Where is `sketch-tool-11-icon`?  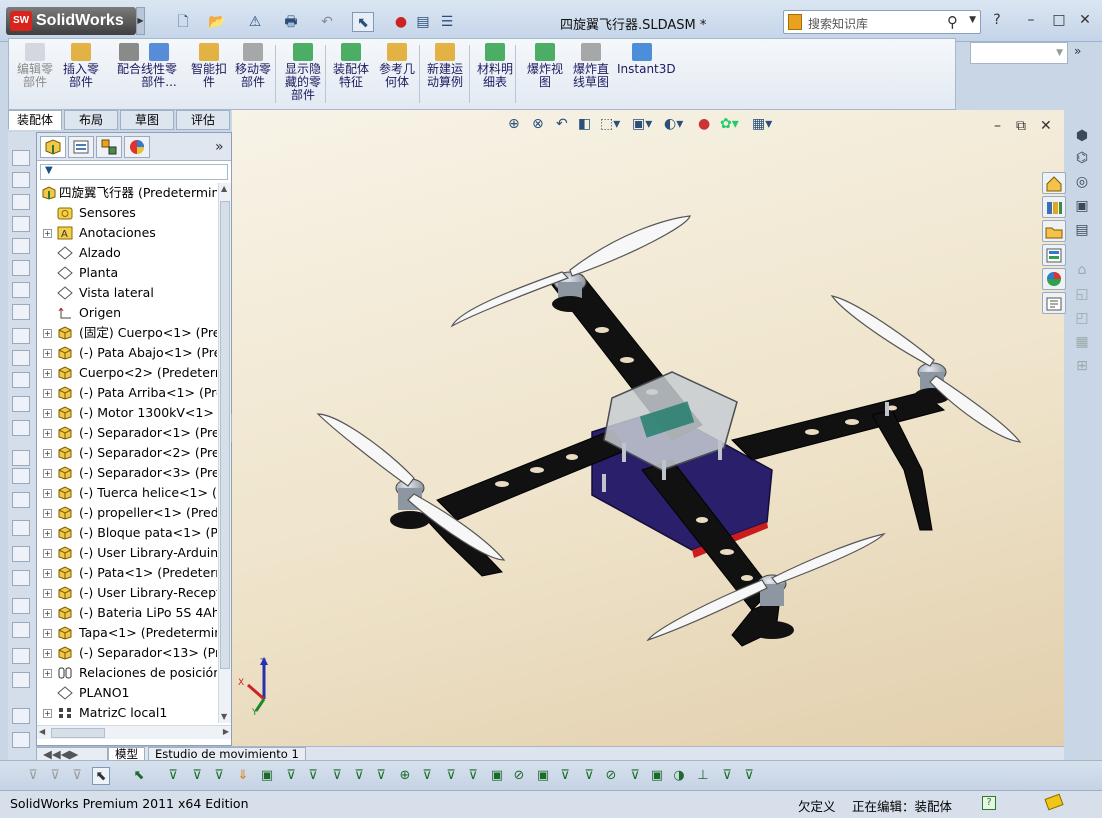
sketch-tool-11-icon is located at coordinates (21, 404).